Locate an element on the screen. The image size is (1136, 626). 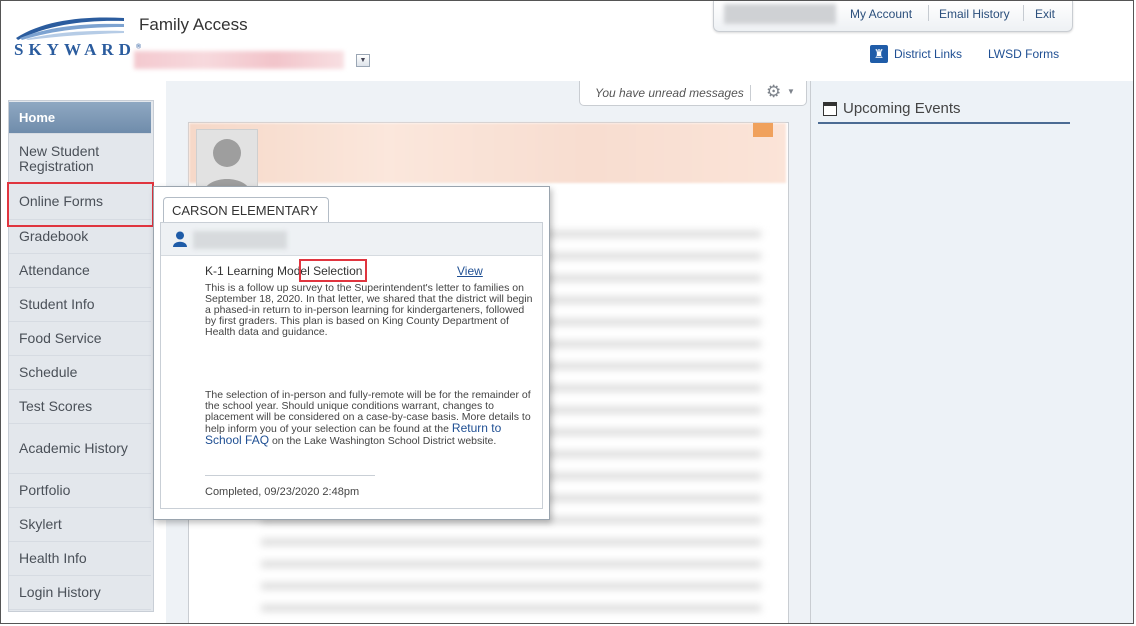
completed-status: Completed, 09/23/2020 2:48pm is located at coordinates (282, 492).